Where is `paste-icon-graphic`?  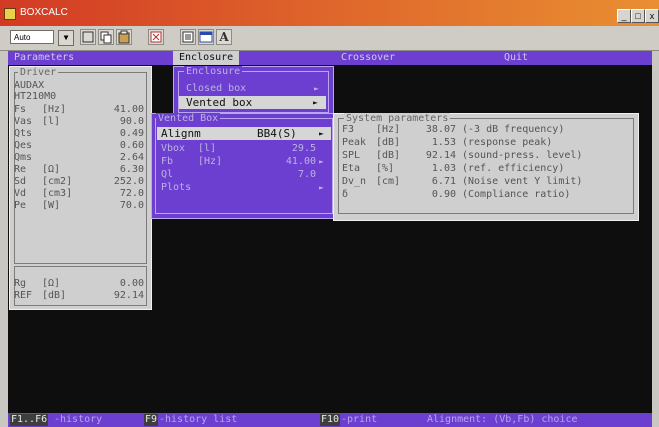 paste-icon-graphic is located at coordinates (124, 37).